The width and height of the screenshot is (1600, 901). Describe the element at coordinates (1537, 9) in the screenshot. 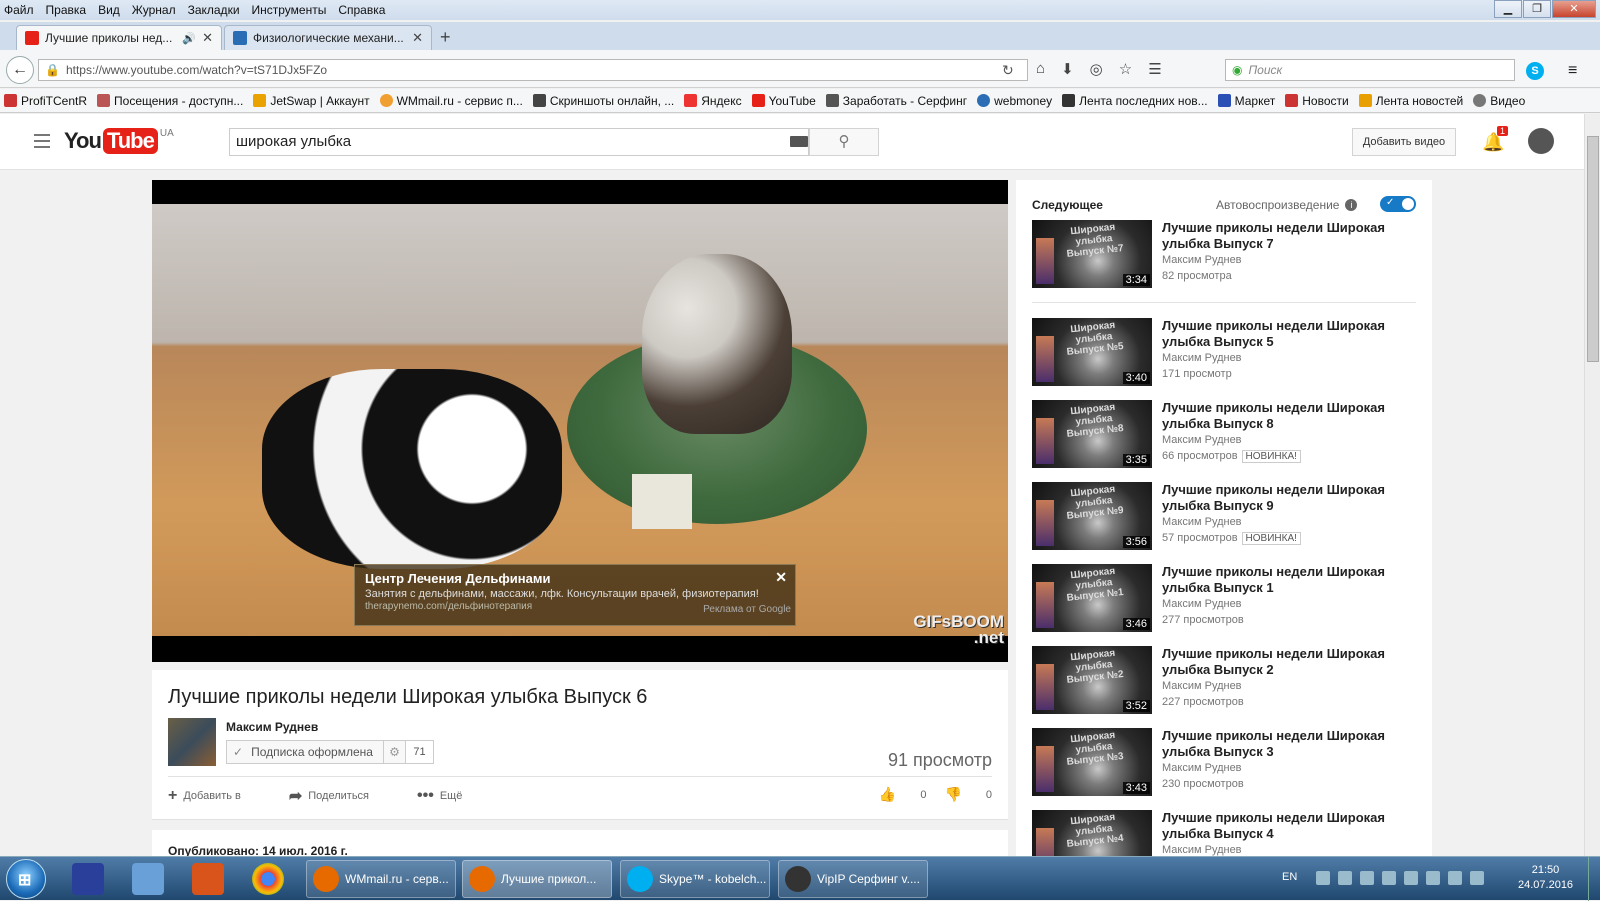

I see `maximize-button: ❐` at that location.